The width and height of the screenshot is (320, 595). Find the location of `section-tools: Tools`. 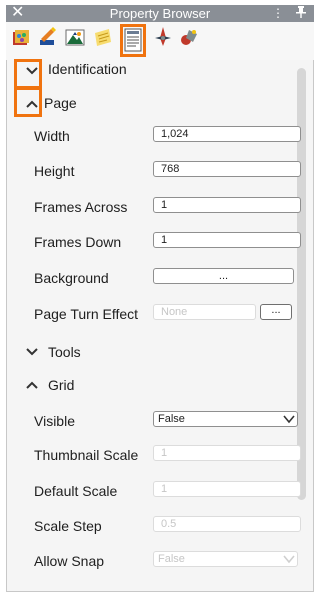

section-tools: Tools is located at coordinates (151, 352).